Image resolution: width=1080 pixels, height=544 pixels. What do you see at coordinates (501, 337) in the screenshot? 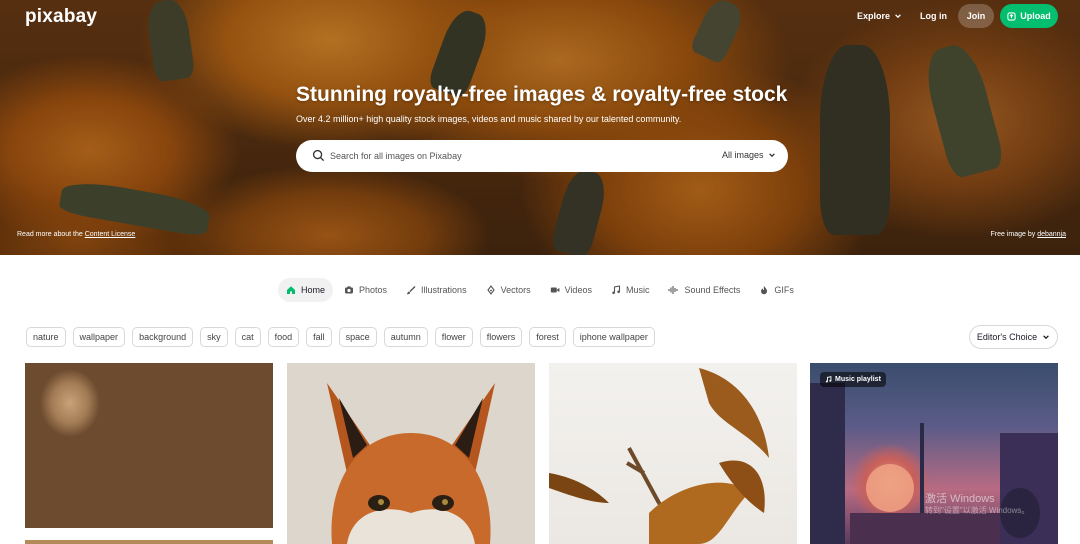
I see `tag-chip: flowers` at bounding box center [501, 337].